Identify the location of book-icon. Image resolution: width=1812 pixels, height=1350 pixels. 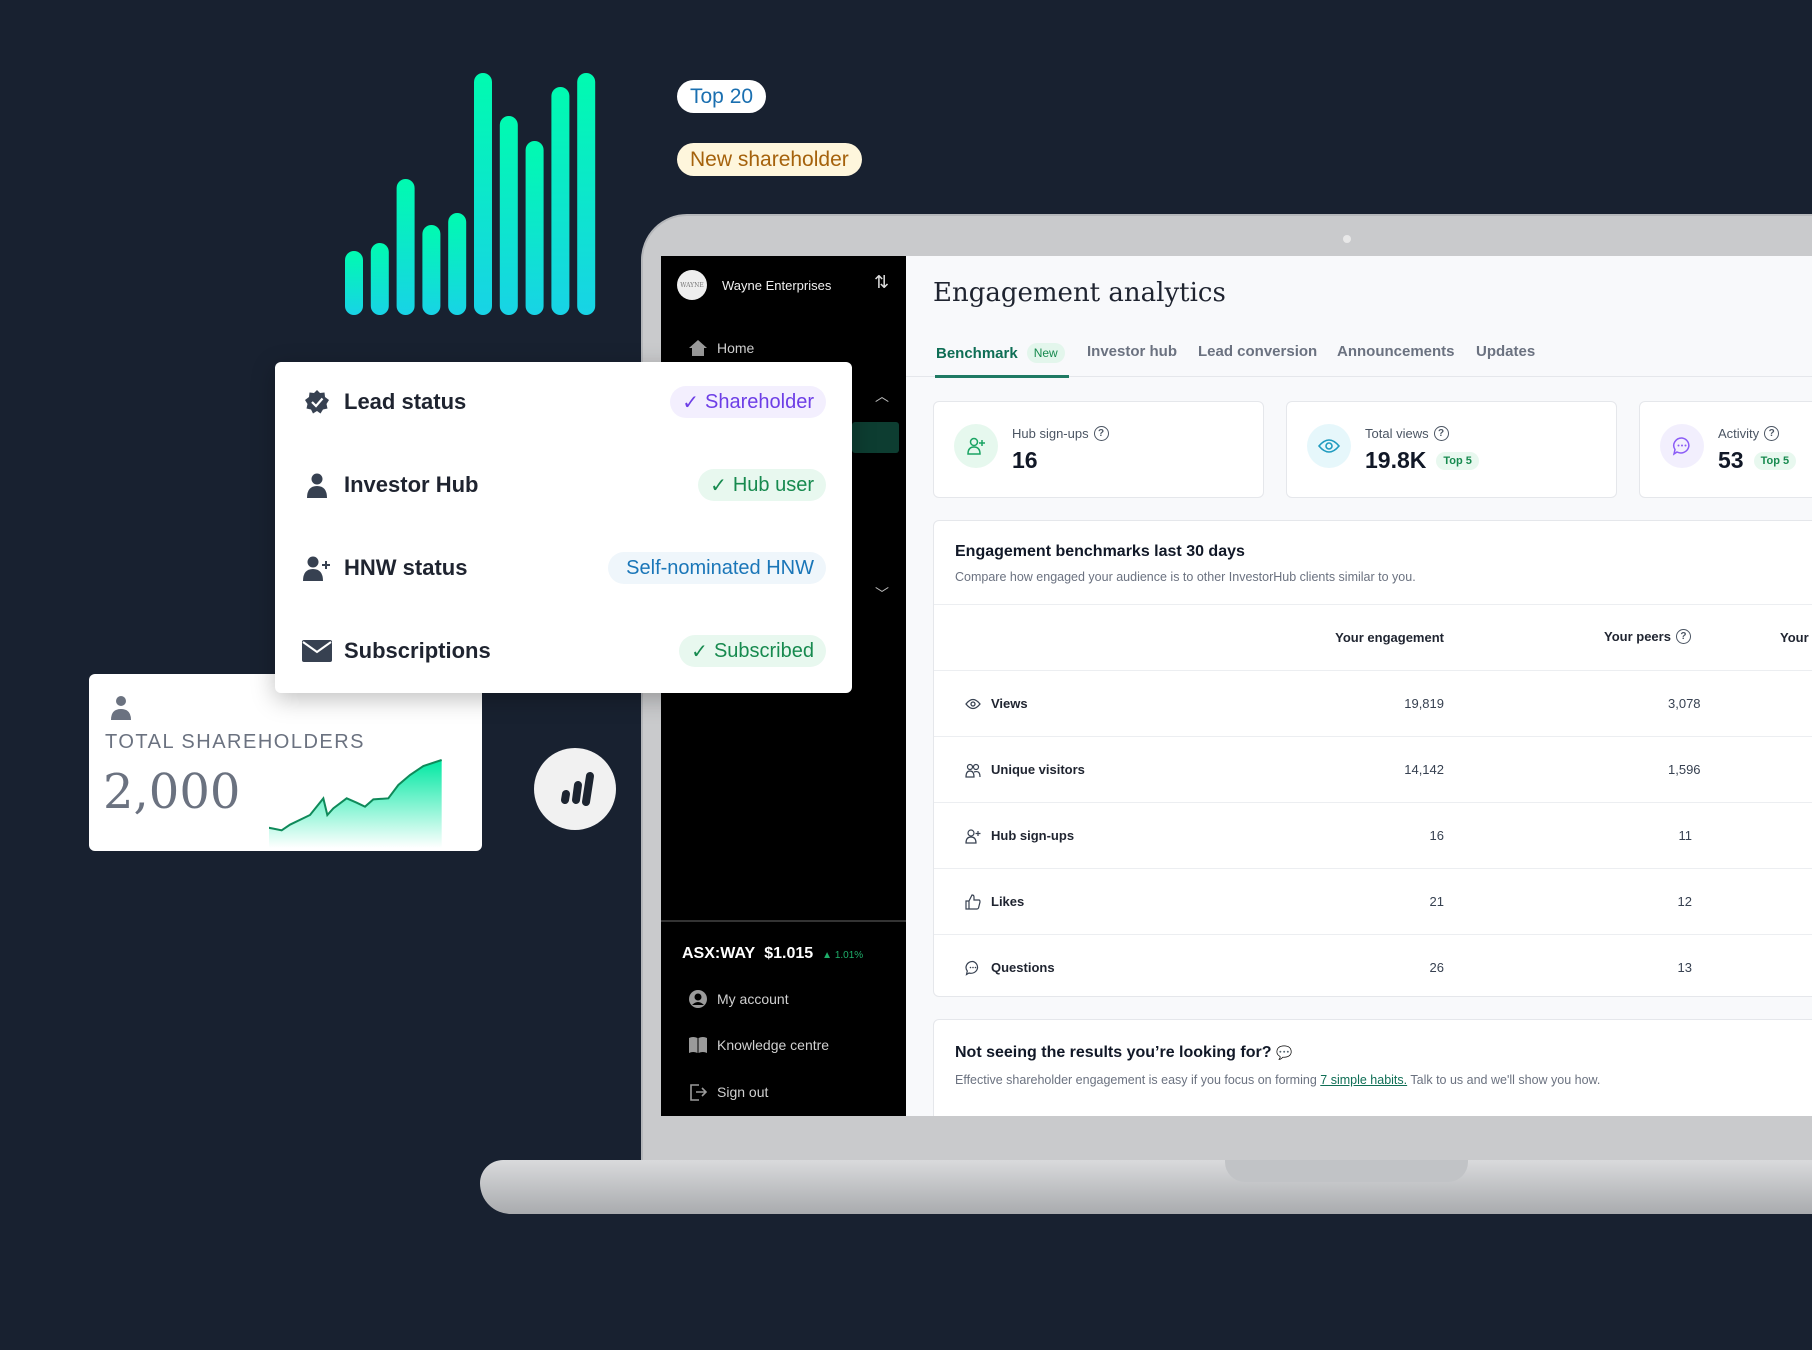
(698, 1045).